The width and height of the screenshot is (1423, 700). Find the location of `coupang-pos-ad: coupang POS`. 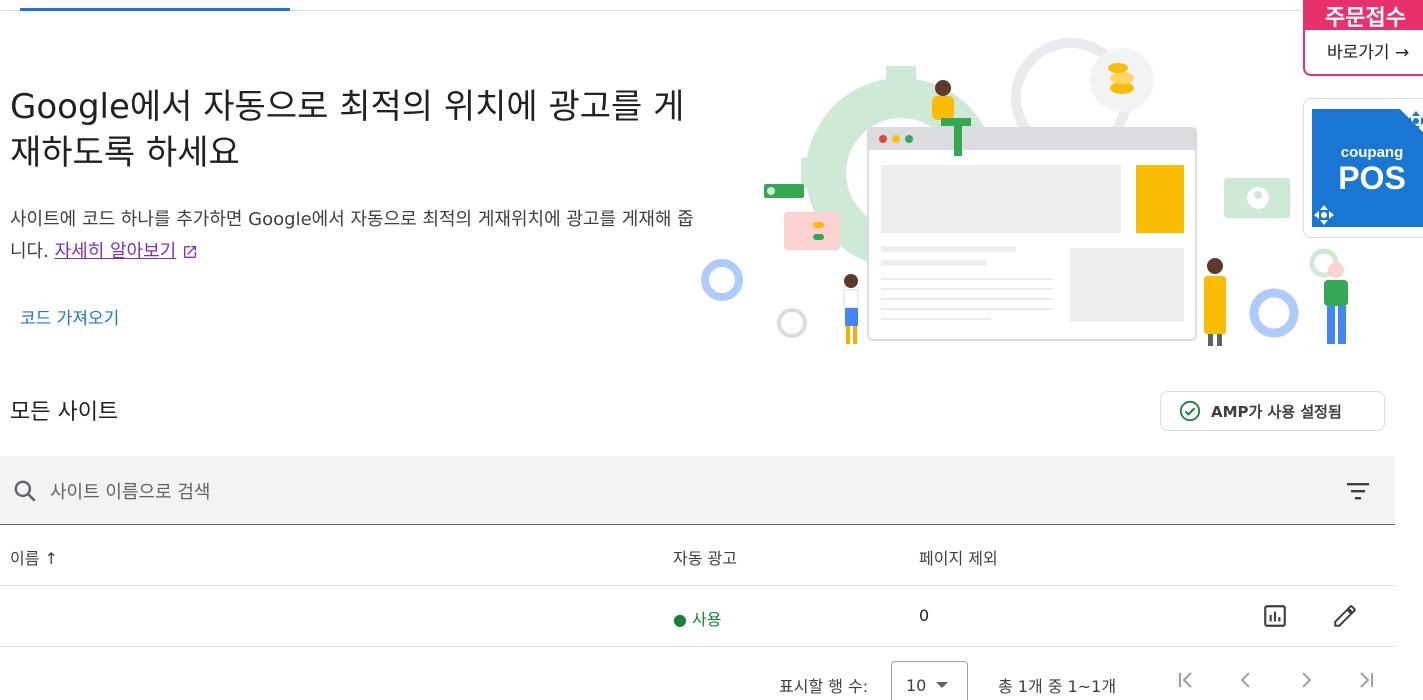

coupang-pos-ad: coupang POS is located at coordinates (1363, 168).